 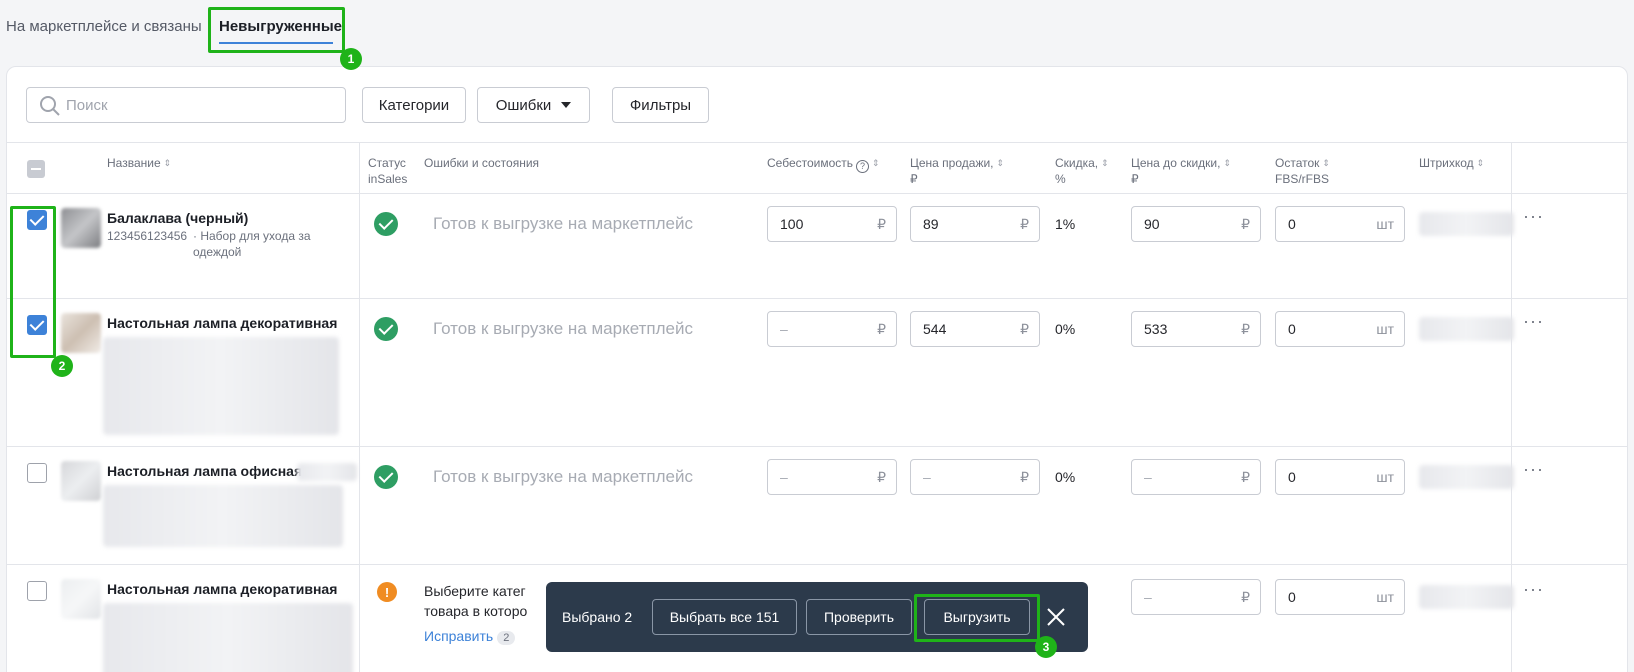 I want to click on col-stock: Остаток ⇕ FBS/rFBS, so click(x=1302, y=171).